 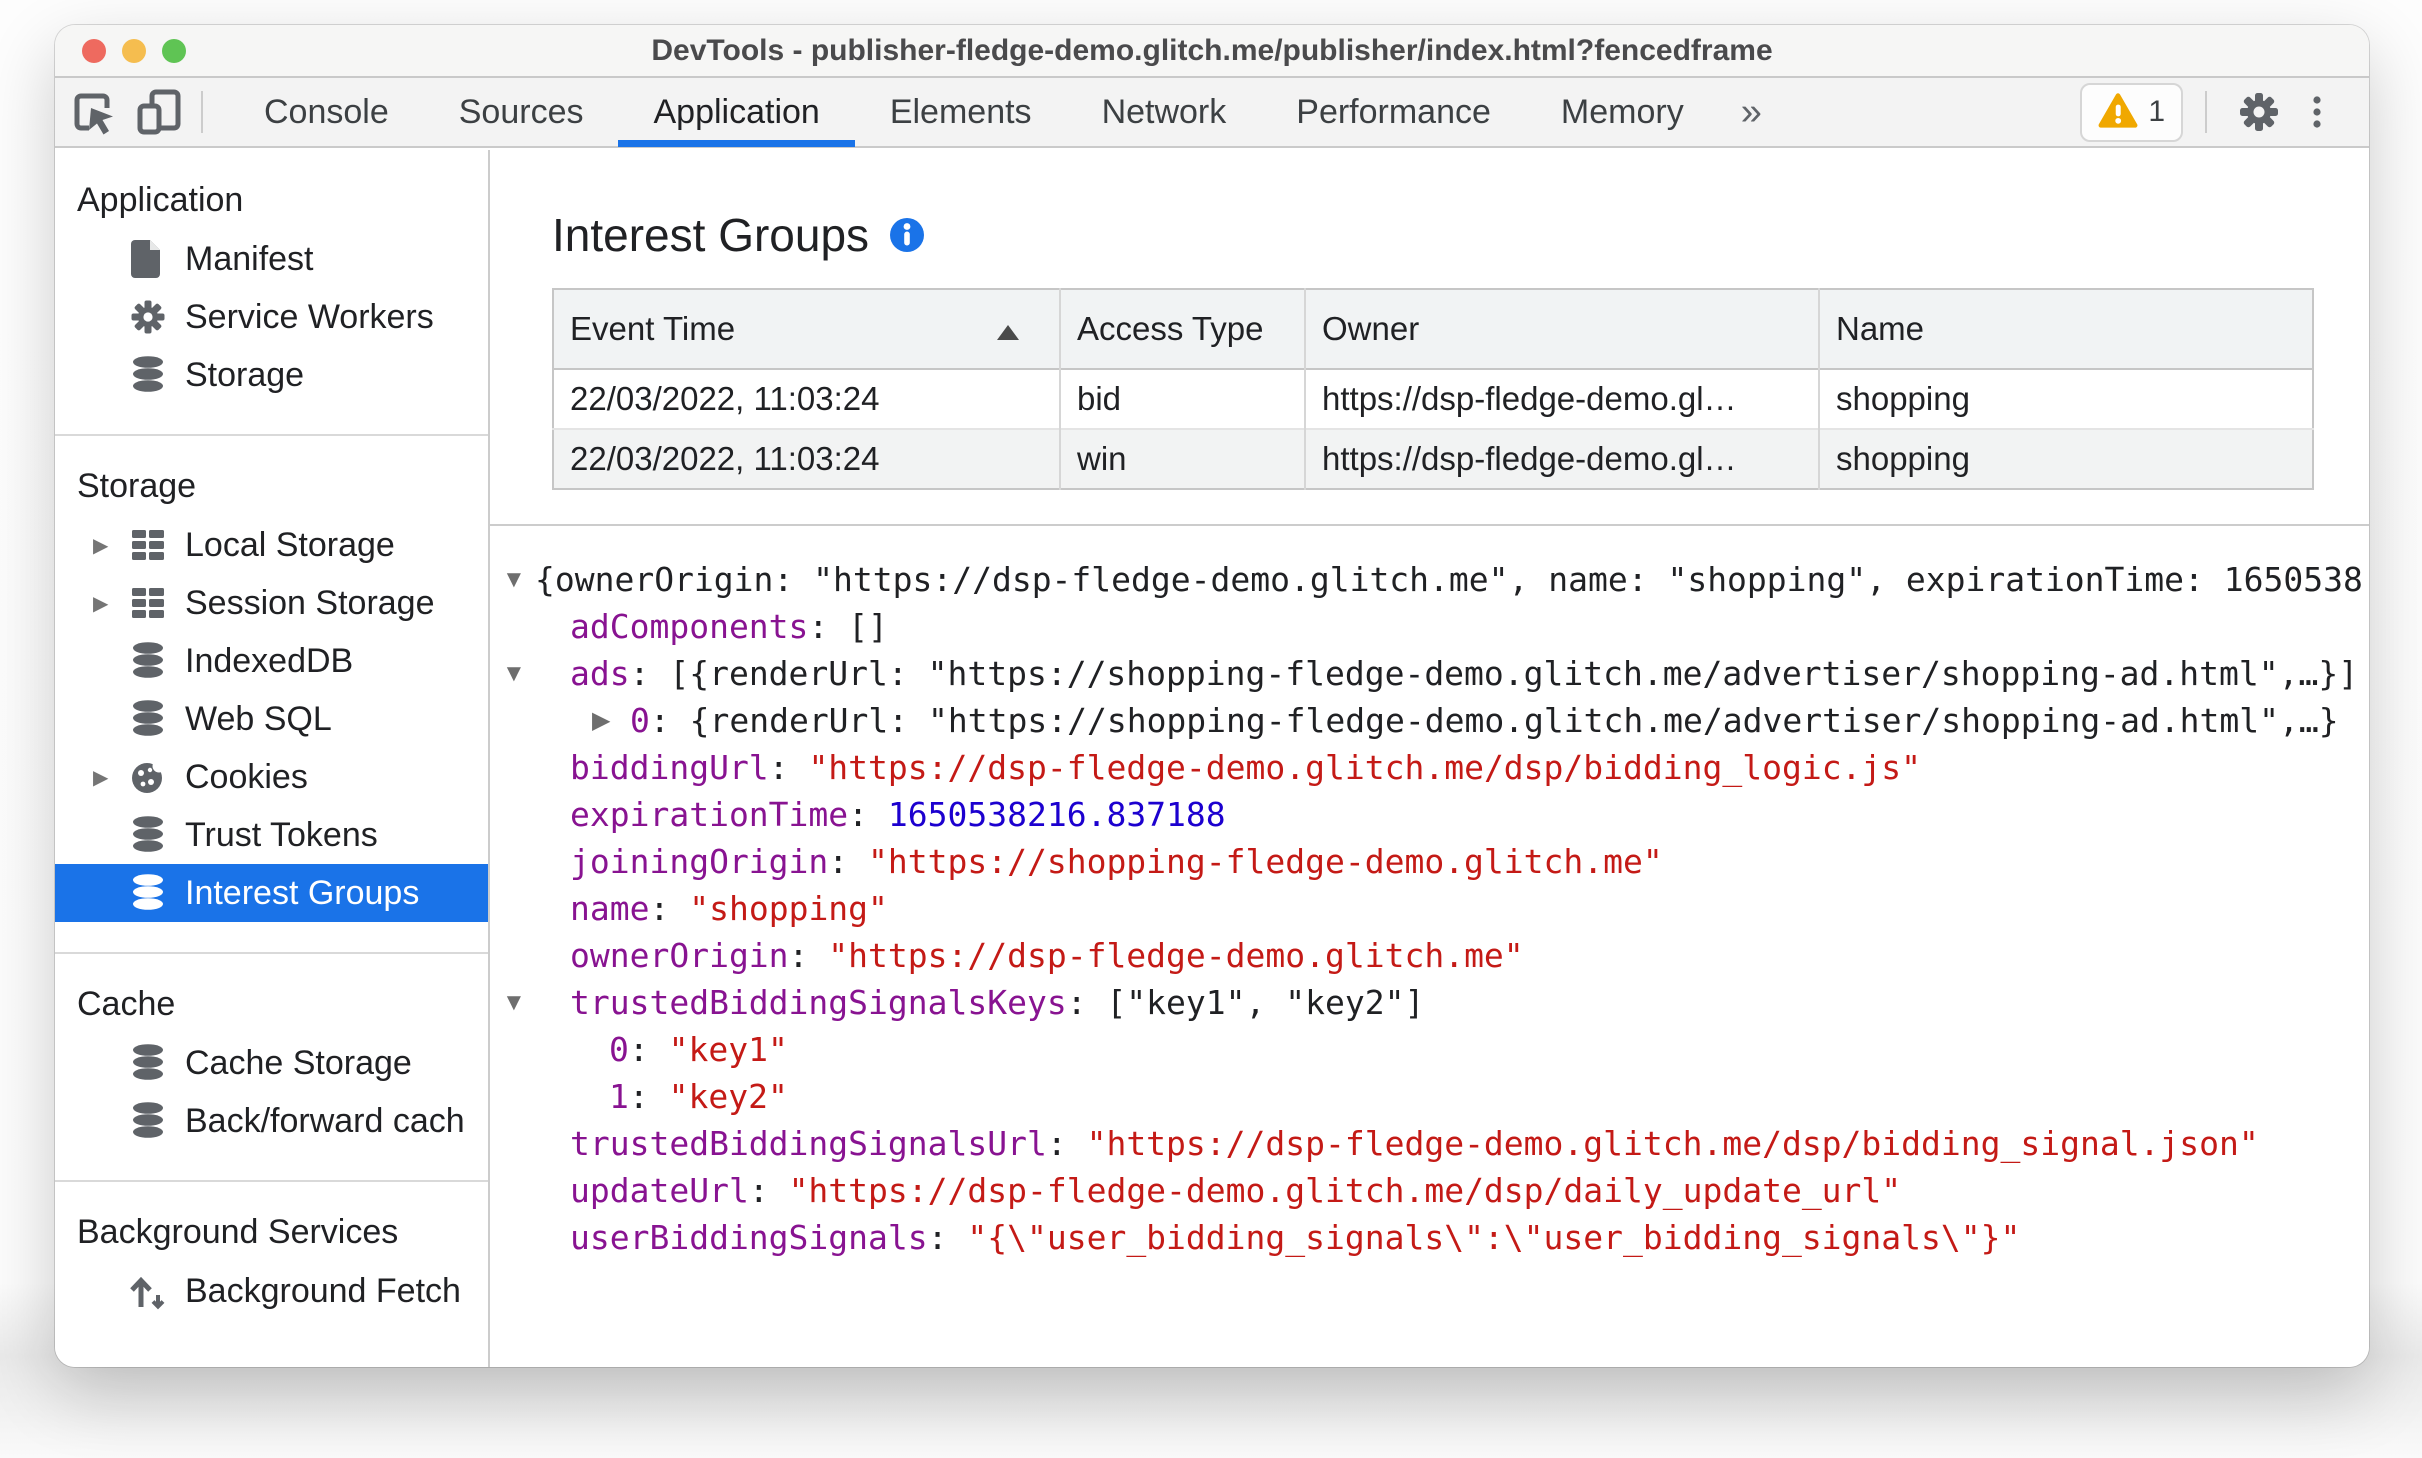 What do you see at coordinates (271, 1291) in the screenshot?
I see `sidebar-item-background-fetch: Background Fetch` at bounding box center [271, 1291].